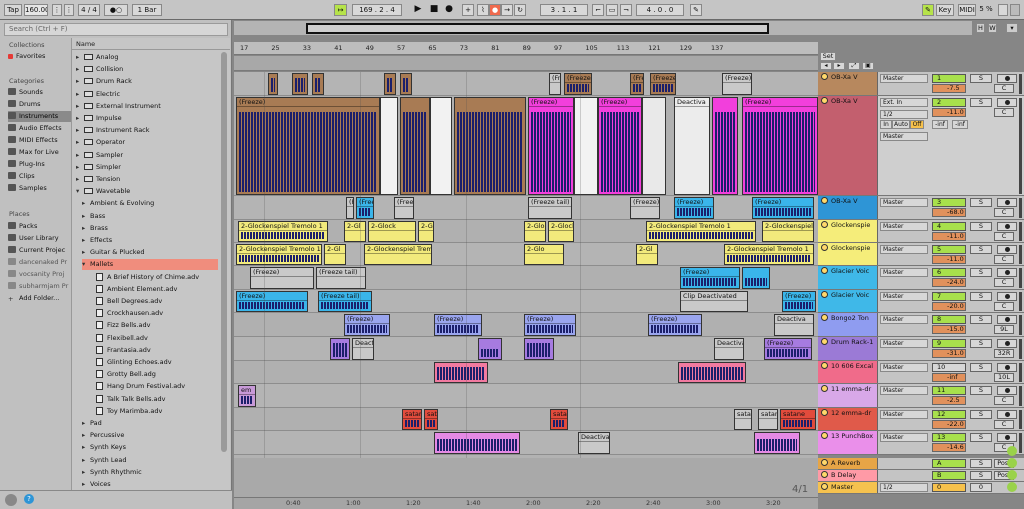 This screenshot has height=509, width=1024. I want to click on track-name: Glacier Voic, so click(848, 301).